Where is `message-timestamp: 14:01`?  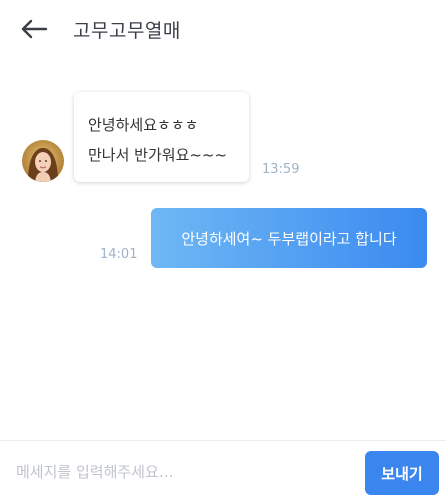
message-timestamp: 14:01 is located at coordinates (119, 254).